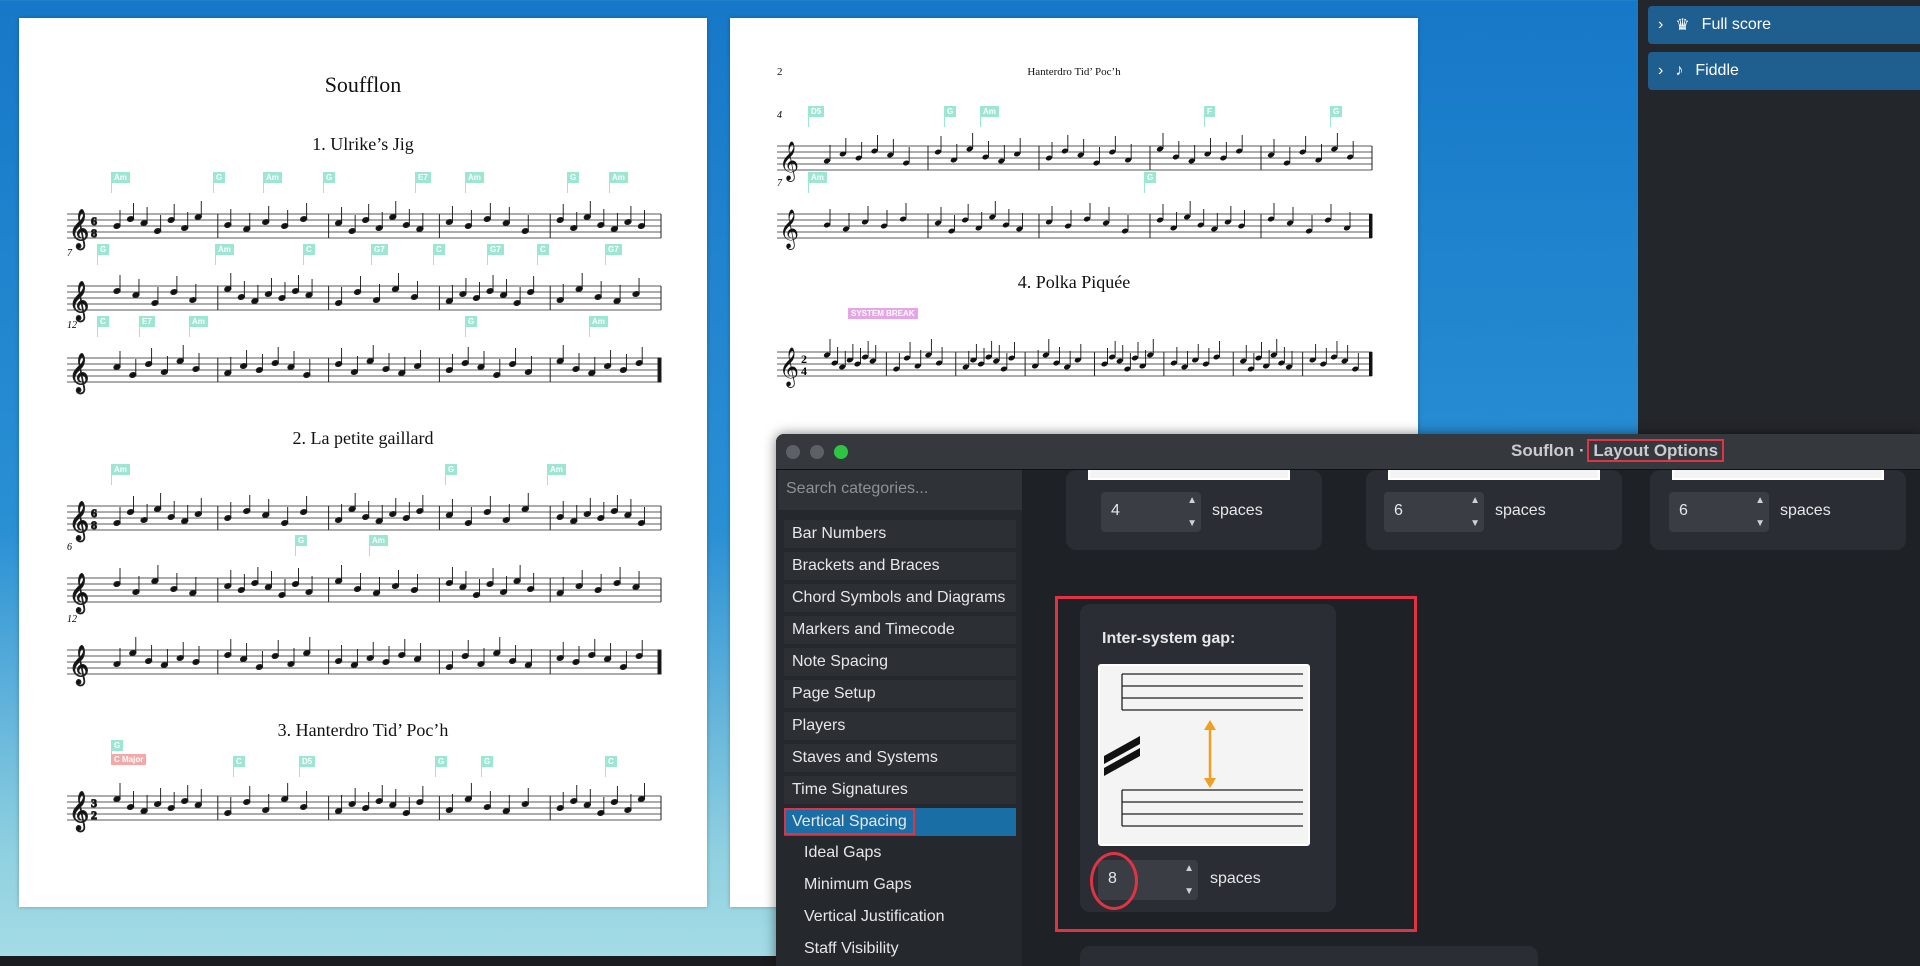 Image resolution: width=1920 pixels, height=966 pixels. I want to click on spinner-value: 4, so click(1115, 510).